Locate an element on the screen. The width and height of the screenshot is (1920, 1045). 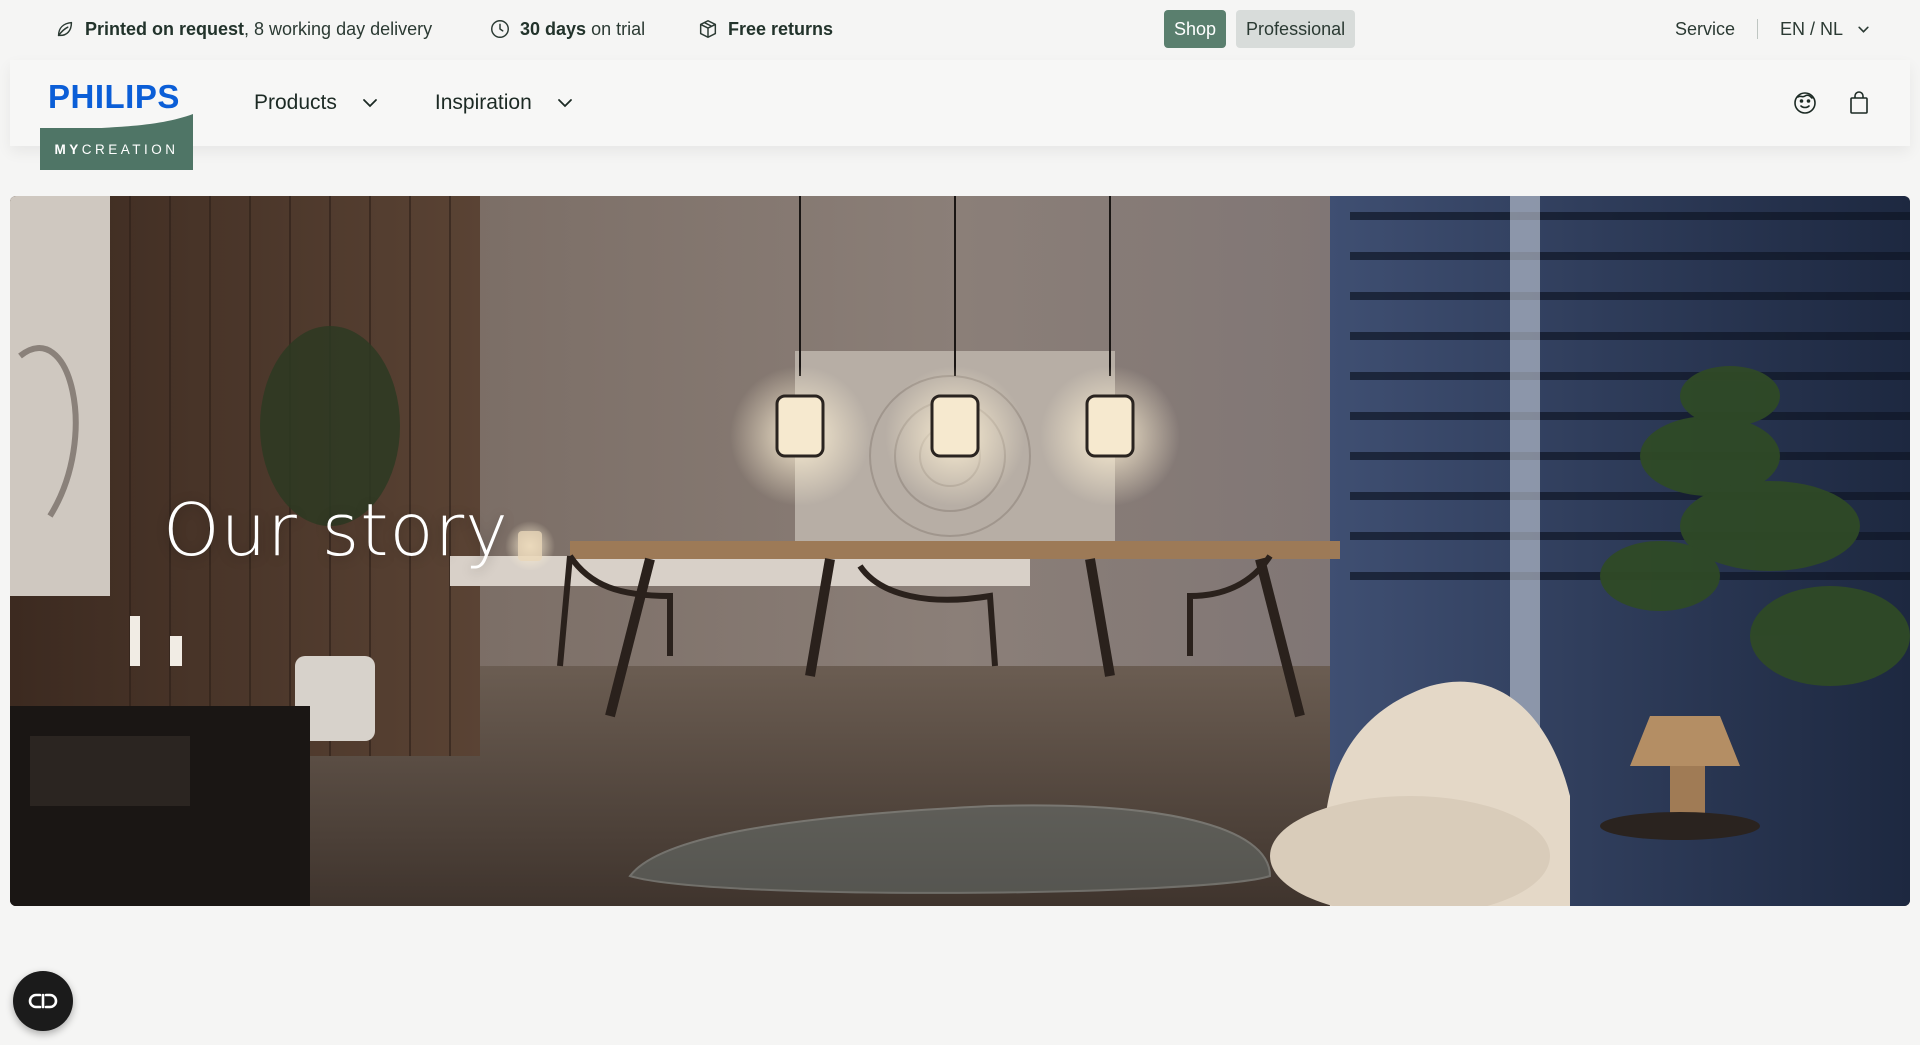
usp-trial: 30 days on trial is located at coordinates (567, 29).